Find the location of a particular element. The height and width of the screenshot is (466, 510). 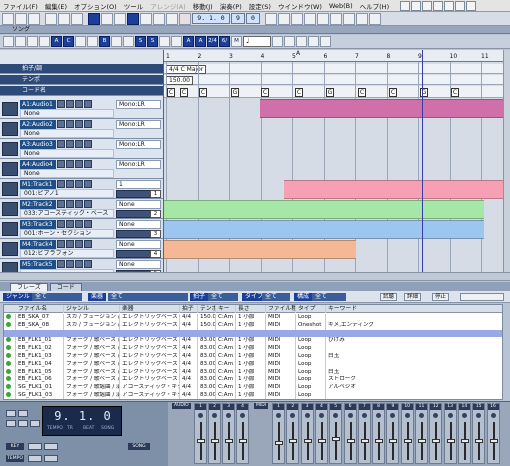

audio-clip is located at coordinates (381, 108).